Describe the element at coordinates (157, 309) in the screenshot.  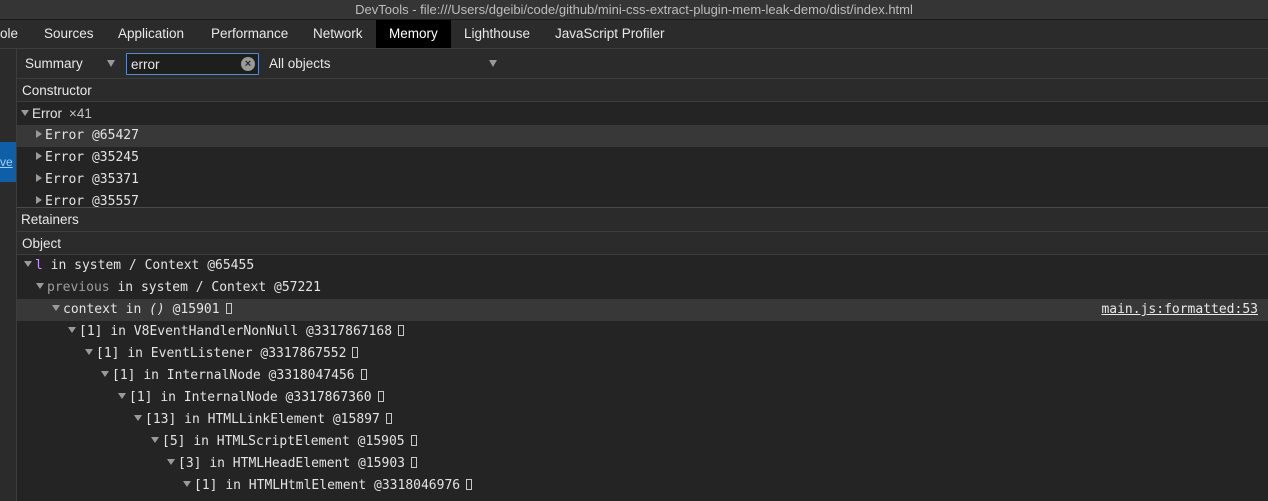
I see `retainer-object-function: ()` at that location.